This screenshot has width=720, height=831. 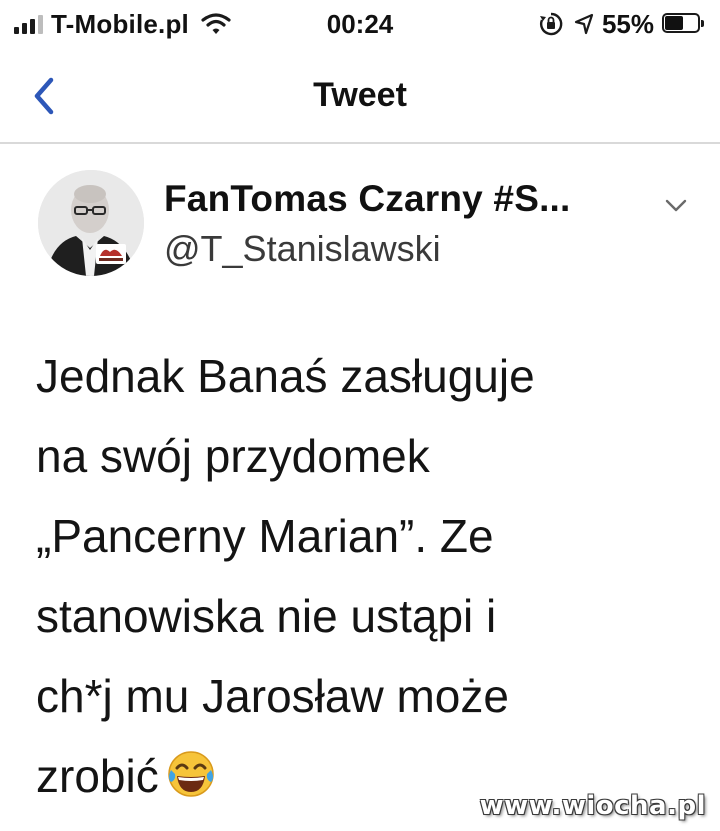 I want to click on status-right: 55%, so click(x=622, y=24).